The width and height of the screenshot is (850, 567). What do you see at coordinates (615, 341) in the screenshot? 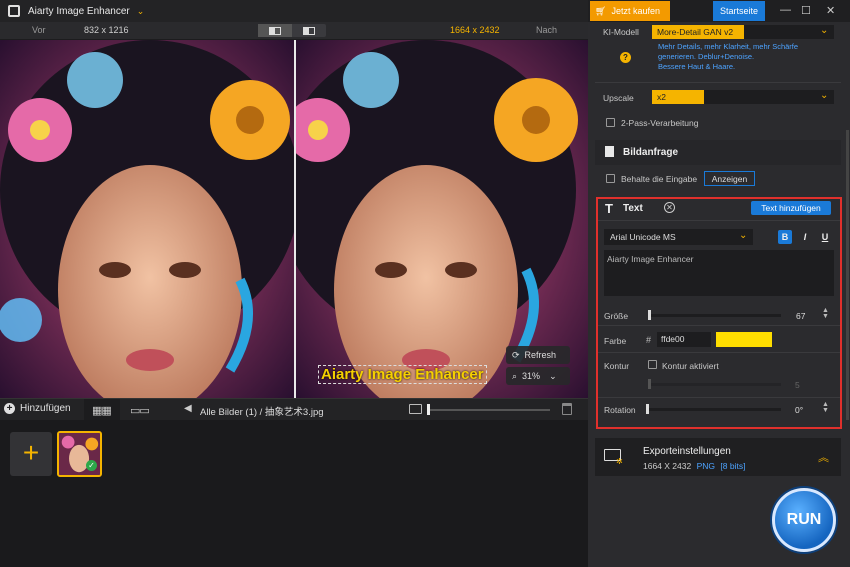
I see `color-label: Farbe` at bounding box center [615, 341].